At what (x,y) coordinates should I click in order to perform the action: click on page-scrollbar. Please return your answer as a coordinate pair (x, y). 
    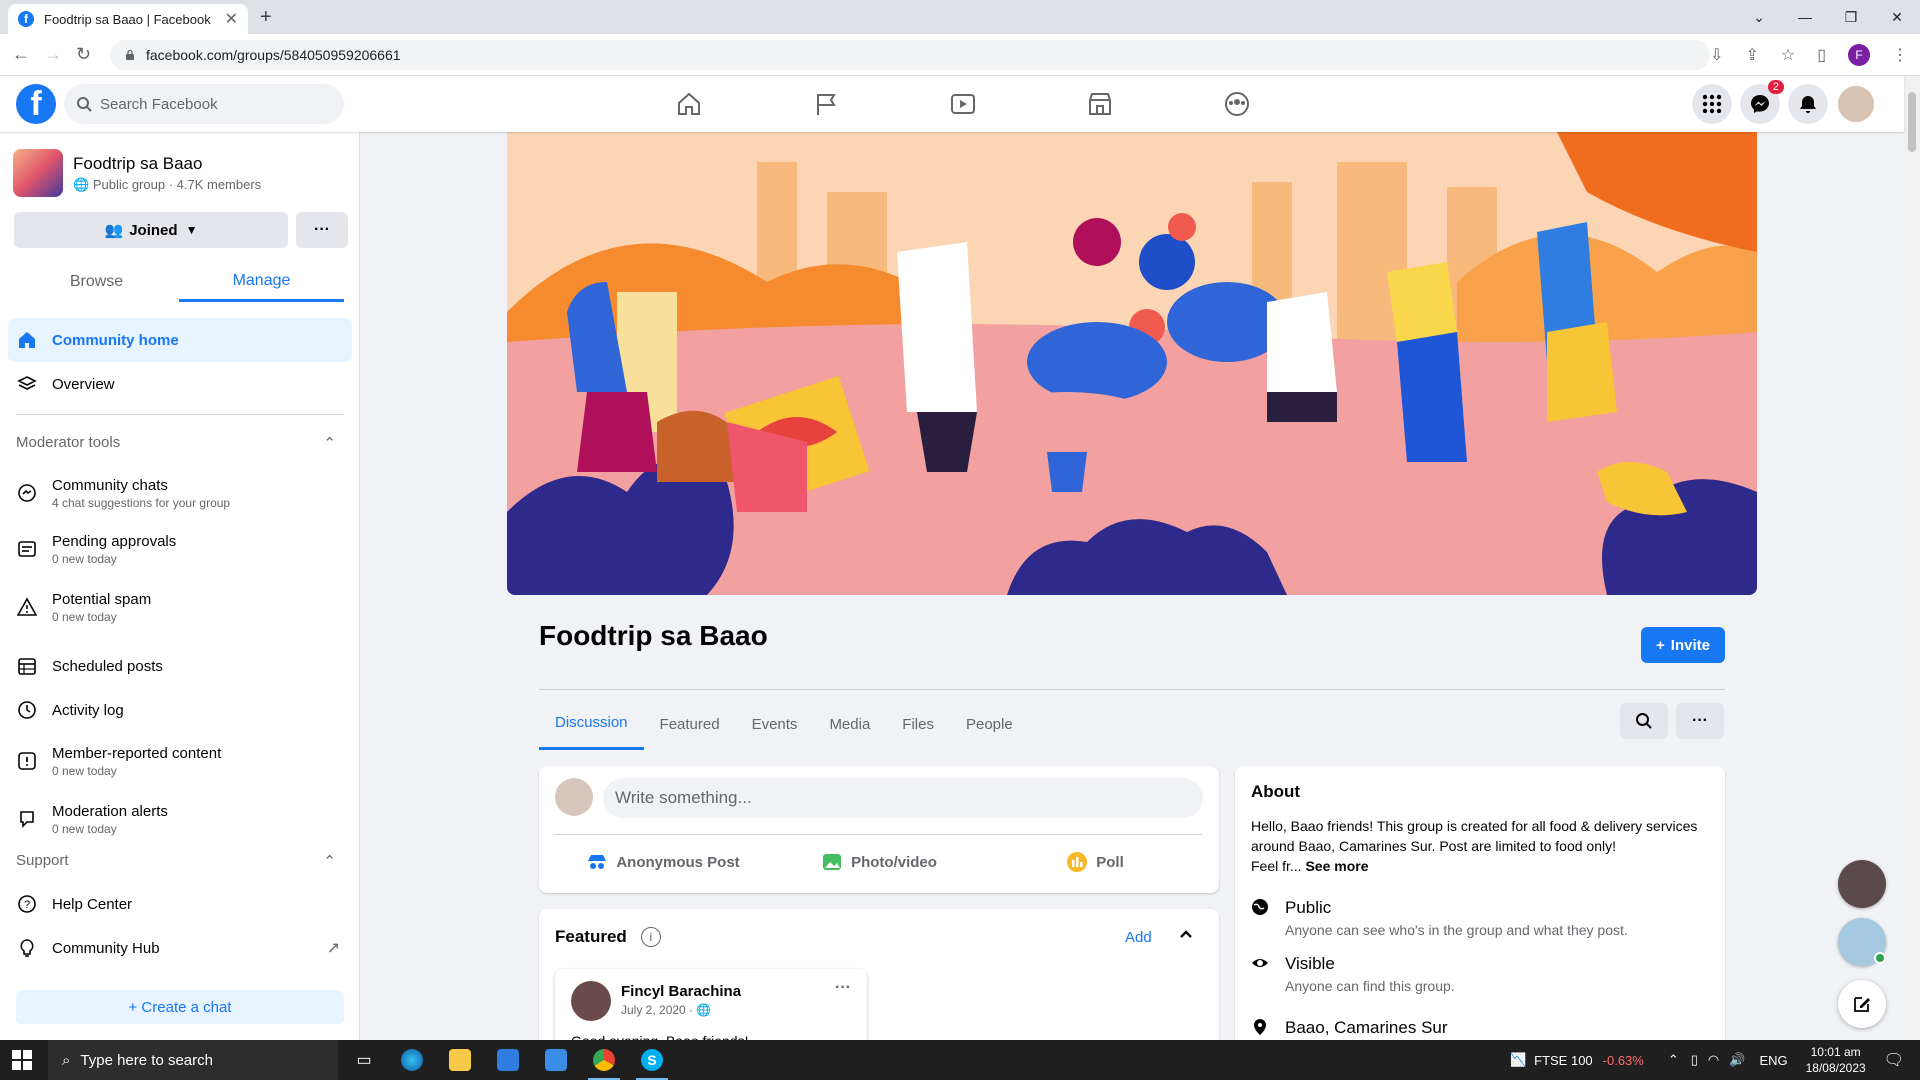
    Looking at the image, I should click on (1912, 558).